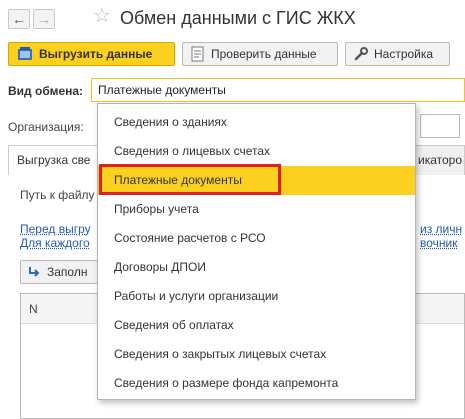 The width and height of the screenshot is (465, 419). I want to click on info-link-2: Для каждого, so click(55, 243).